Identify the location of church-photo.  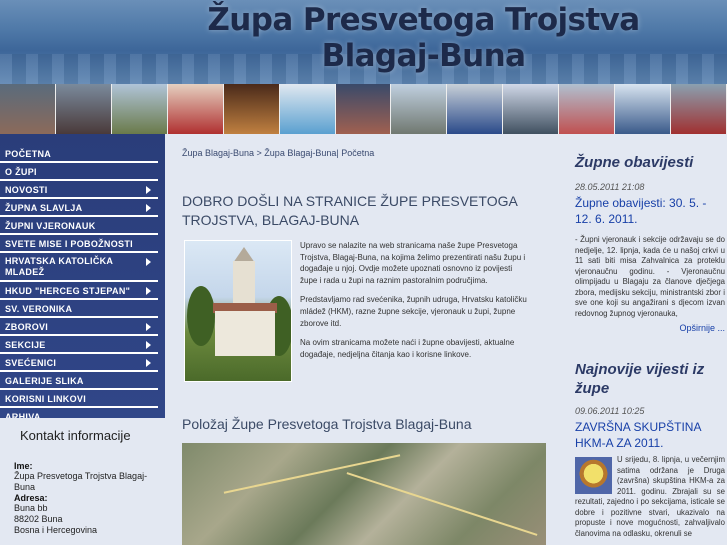
(238, 311).